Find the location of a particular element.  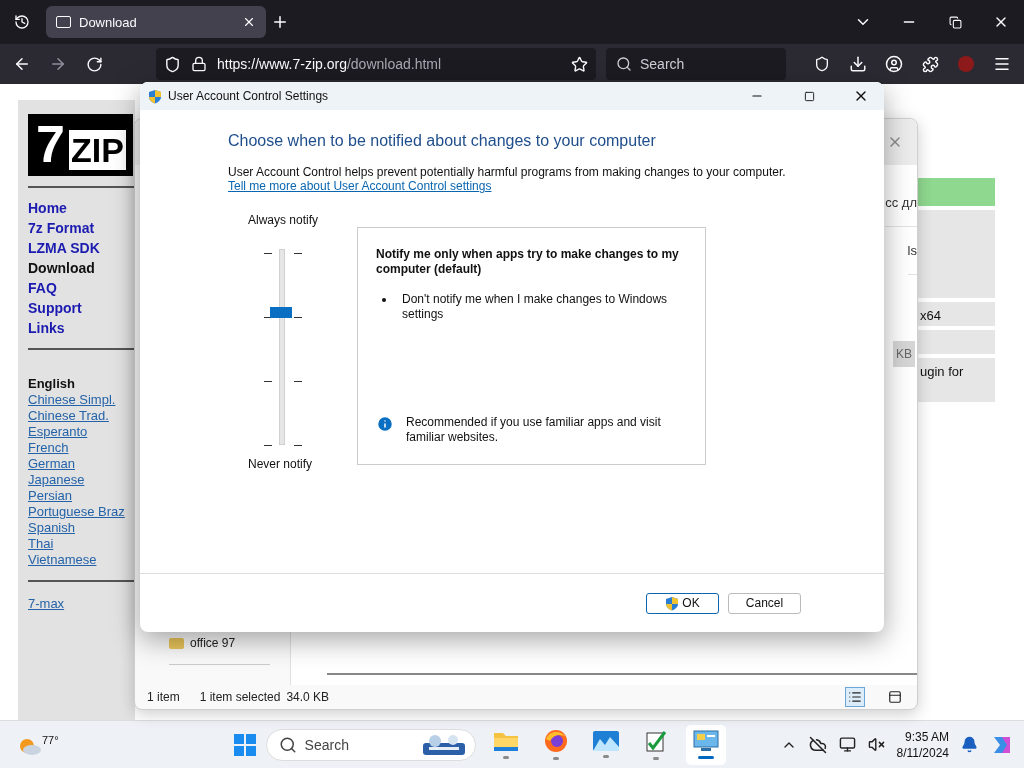

close-tab-icon is located at coordinates (249, 22).